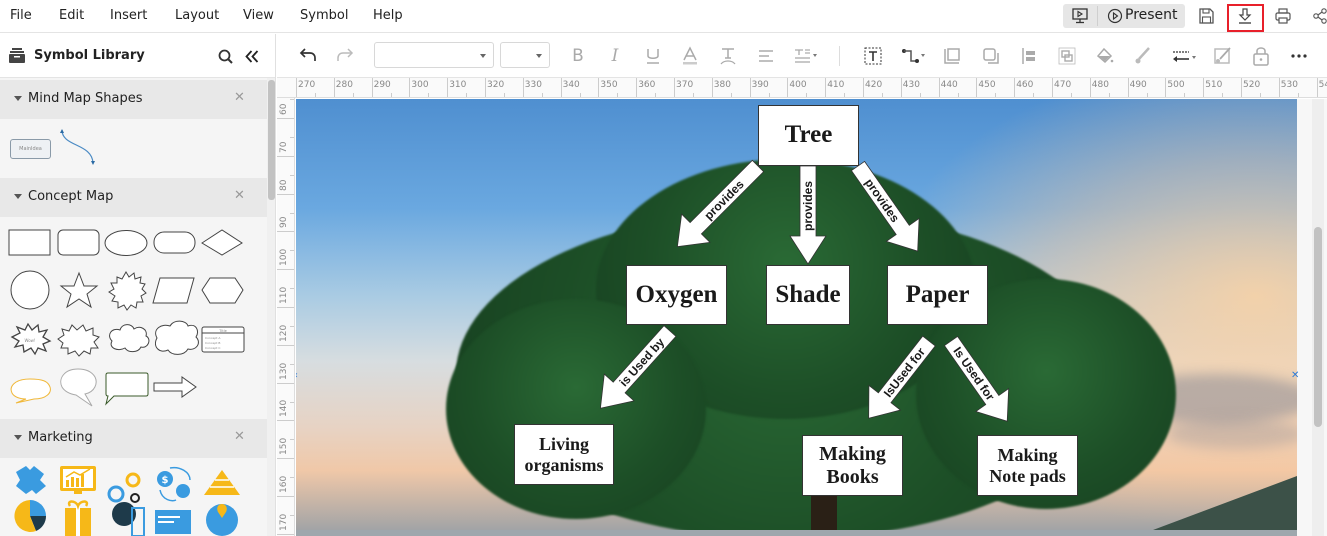 The width and height of the screenshot is (1327, 536). Describe the element at coordinates (1283, 16) in the screenshot. I see `print-icon` at that location.